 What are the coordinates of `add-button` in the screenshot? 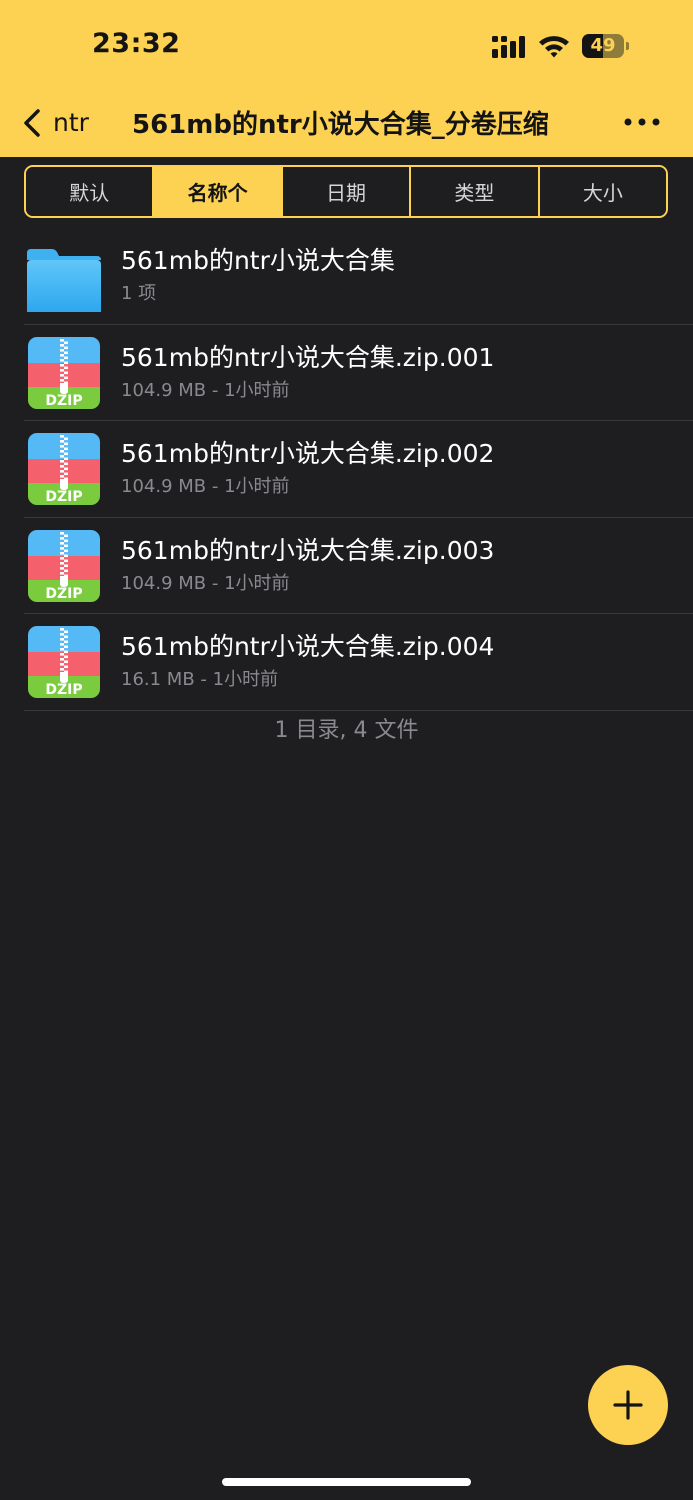 It's located at (628, 1405).